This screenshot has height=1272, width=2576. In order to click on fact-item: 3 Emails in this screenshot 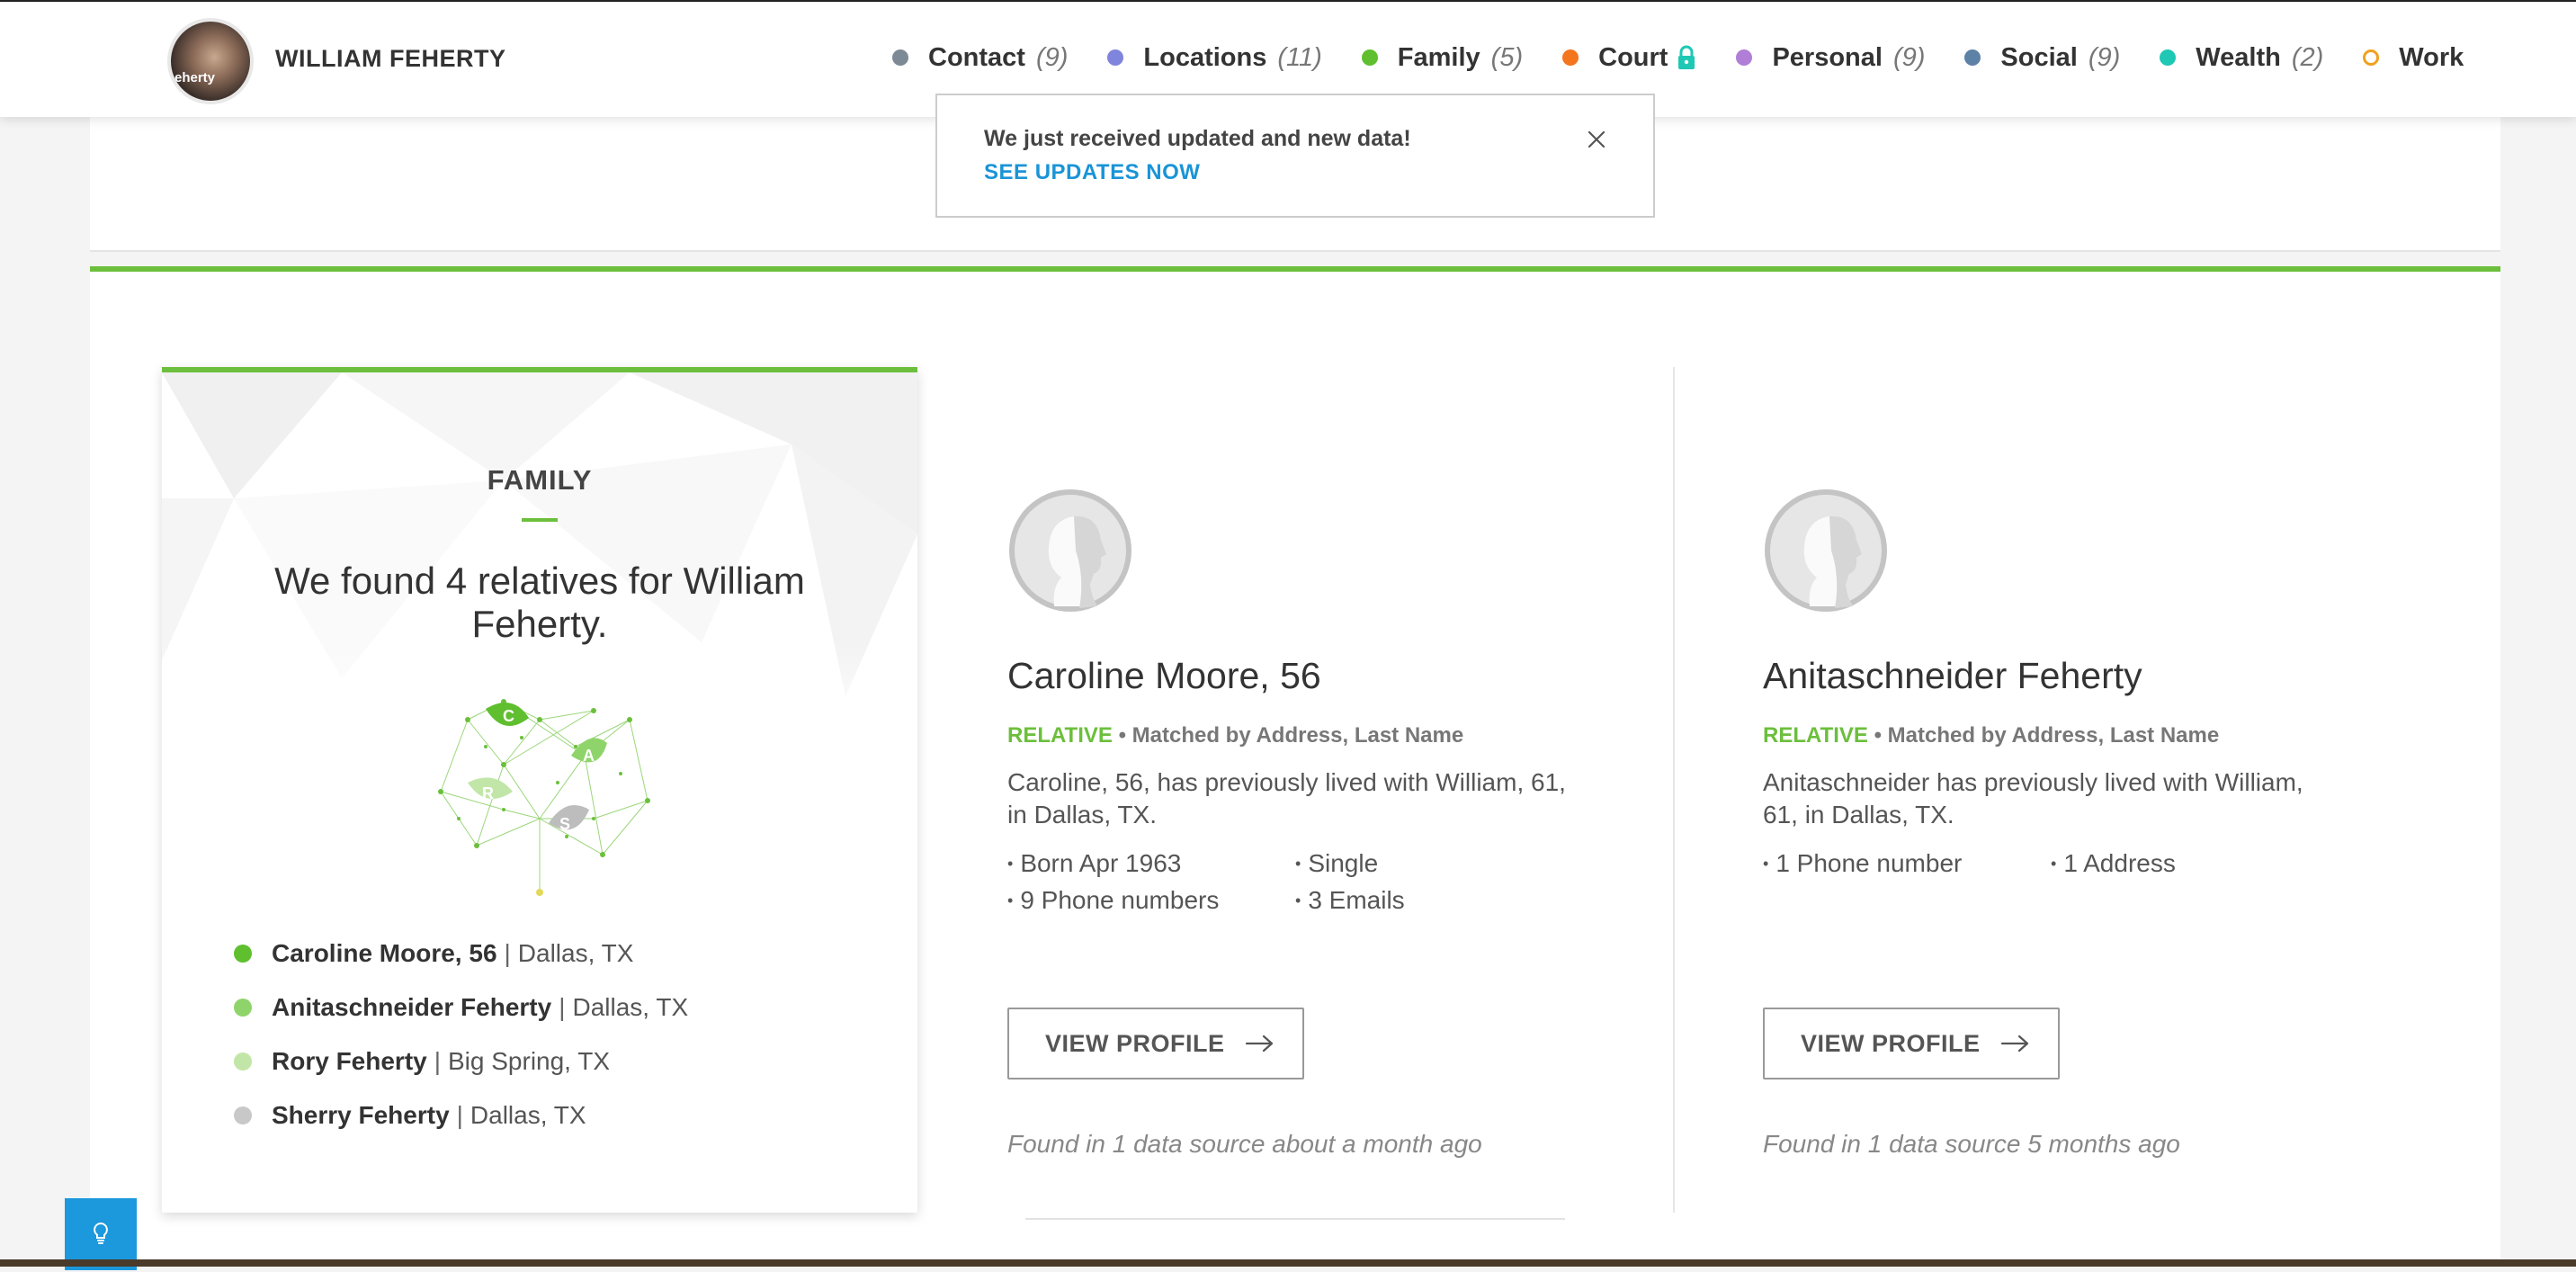, I will do `click(1439, 901)`.